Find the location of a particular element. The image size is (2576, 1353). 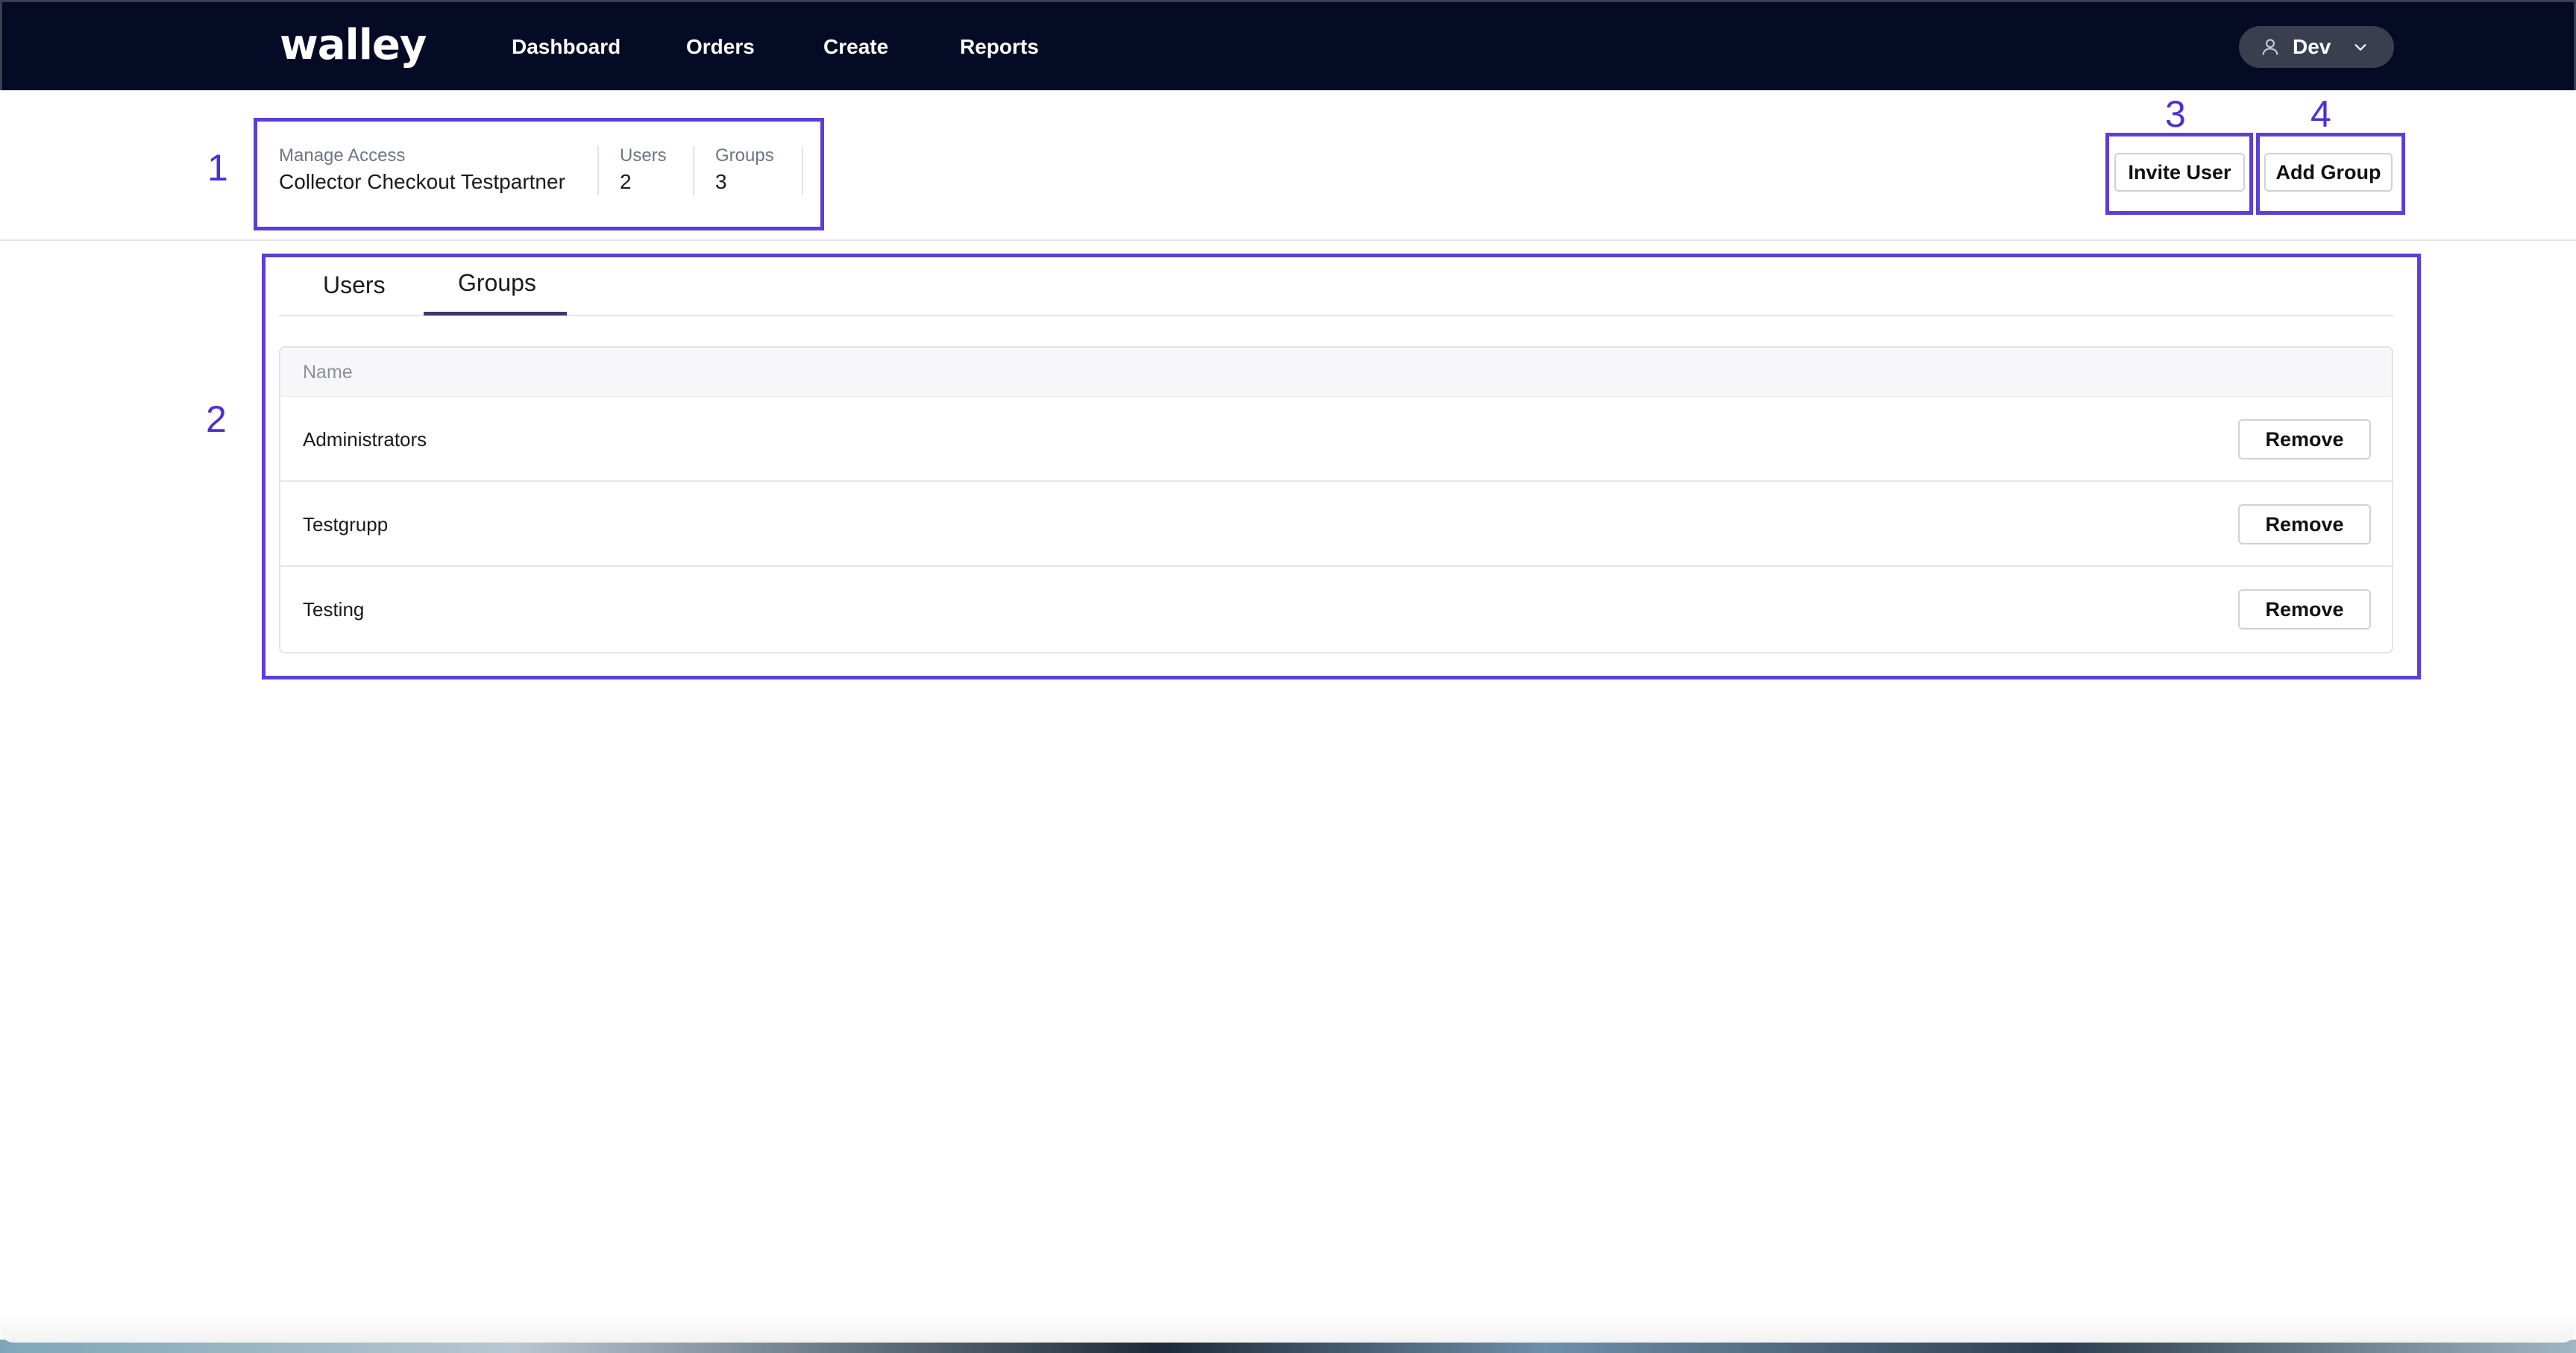

annotation-number-2: 2 is located at coordinates (216, 419).